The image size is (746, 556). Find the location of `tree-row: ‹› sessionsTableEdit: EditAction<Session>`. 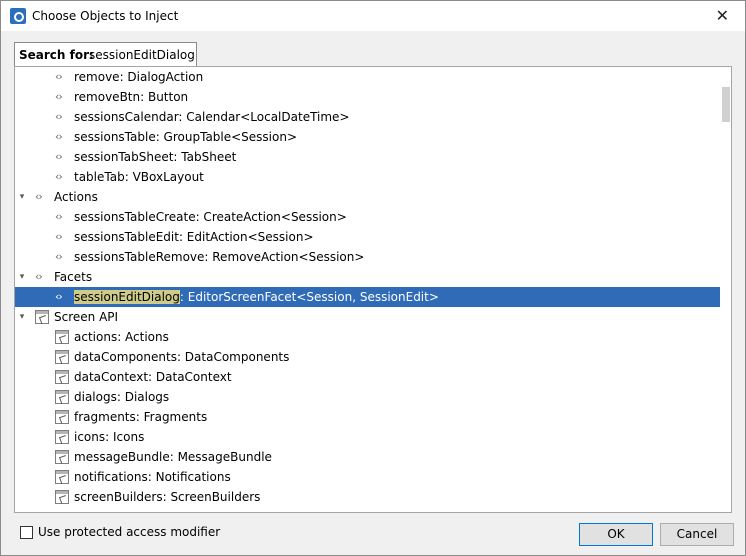

tree-row: ‹› sessionsTableEdit: EditAction<Session> is located at coordinates (368, 237).